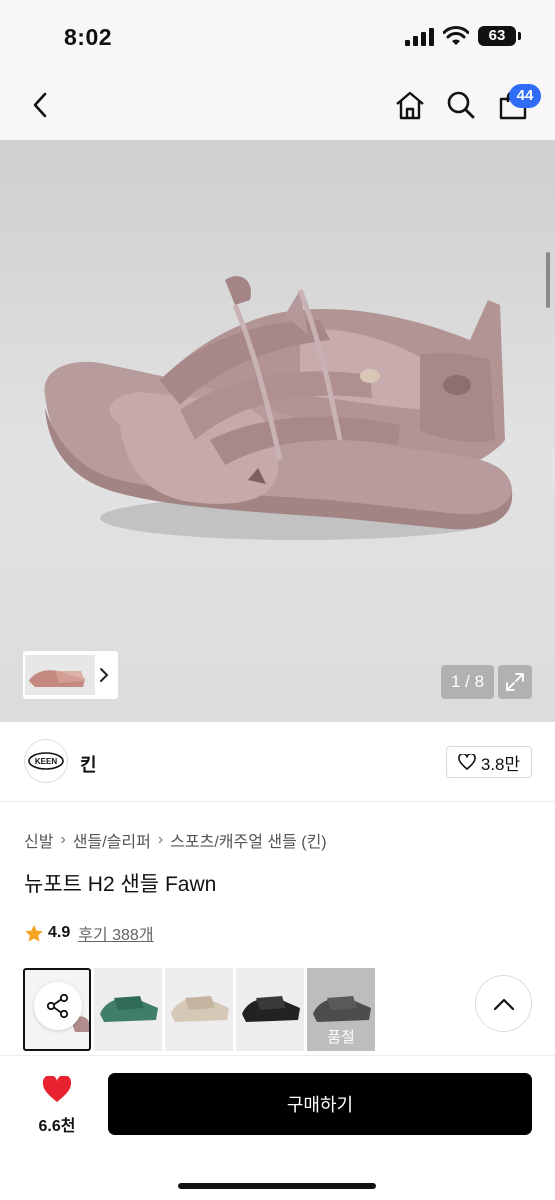 The height and width of the screenshot is (1200, 555). I want to click on brand-like-count: 3.8만, so click(500, 764).